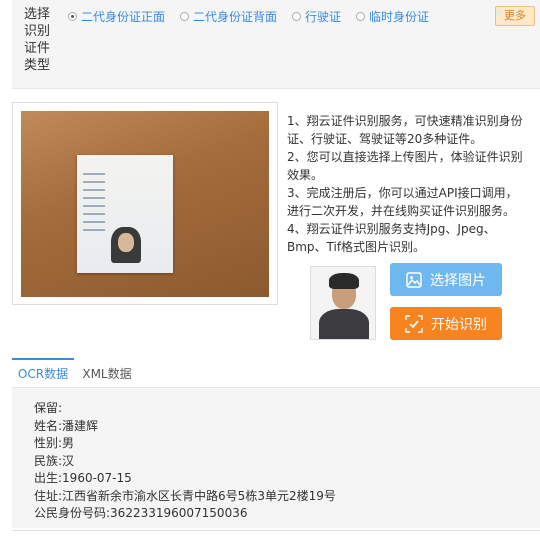  What do you see at coordinates (48, 408) in the screenshot?
I see `result-line: 保留:` at bounding box center [48, 408].